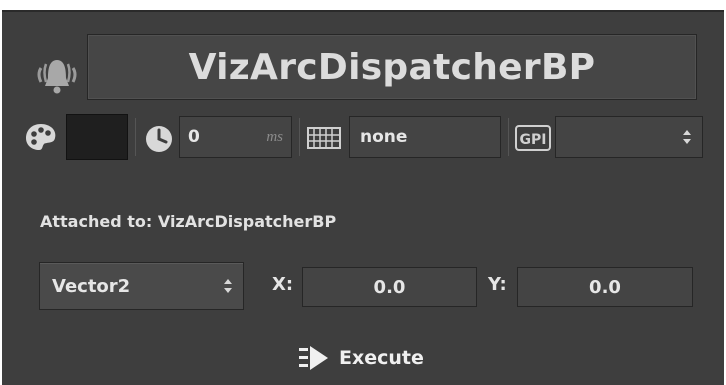 The width and height of the screenshot is (726, 385). I want to click on y-label: Y:, so click(497, 284).